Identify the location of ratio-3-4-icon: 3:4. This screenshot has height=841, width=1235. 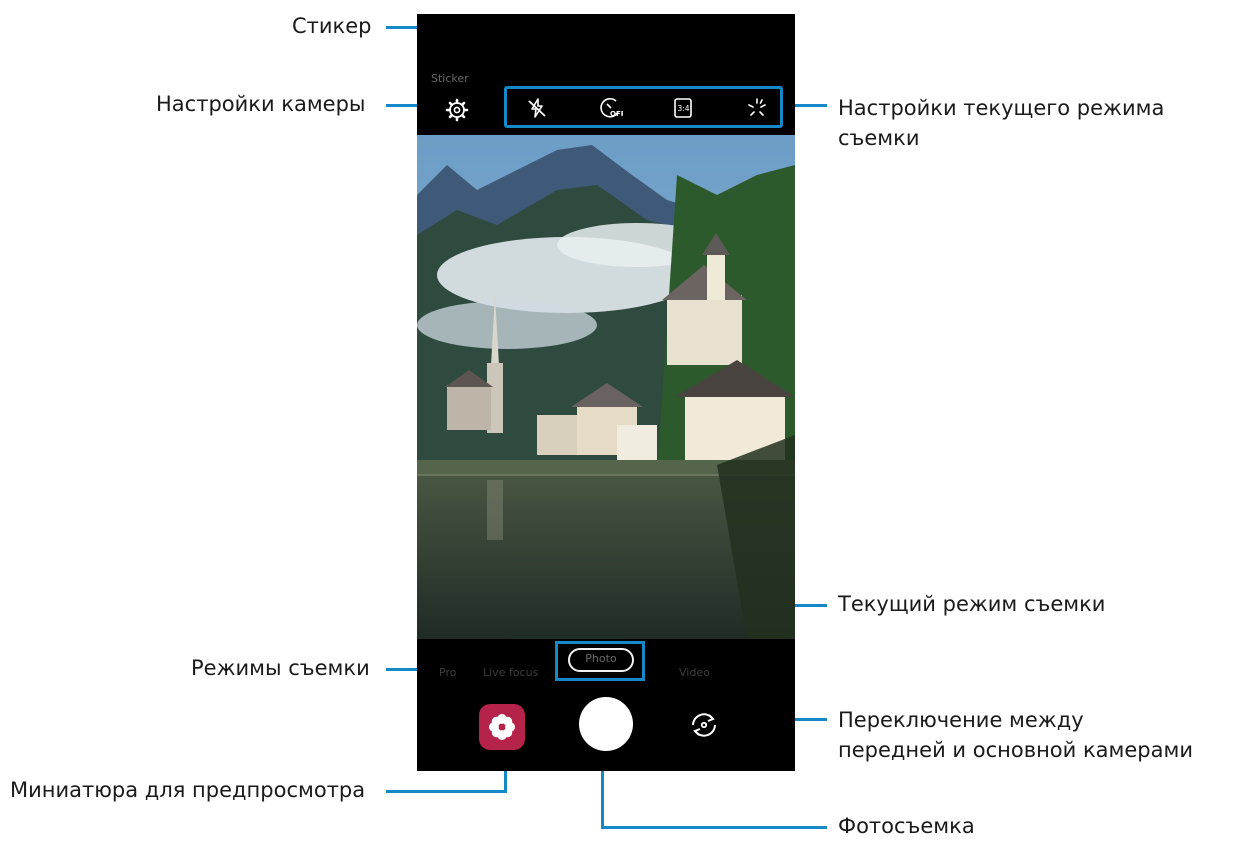
(683, 108).